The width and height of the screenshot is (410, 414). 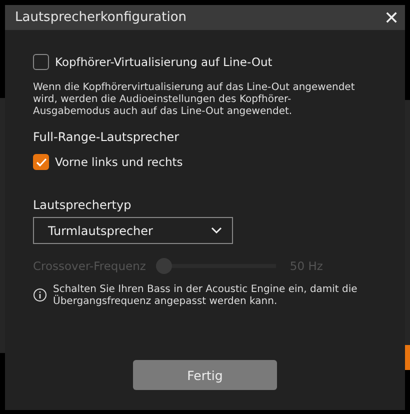 I want to click on checkbox-label: Vorne links und rechts, so click(x=119, y=162).